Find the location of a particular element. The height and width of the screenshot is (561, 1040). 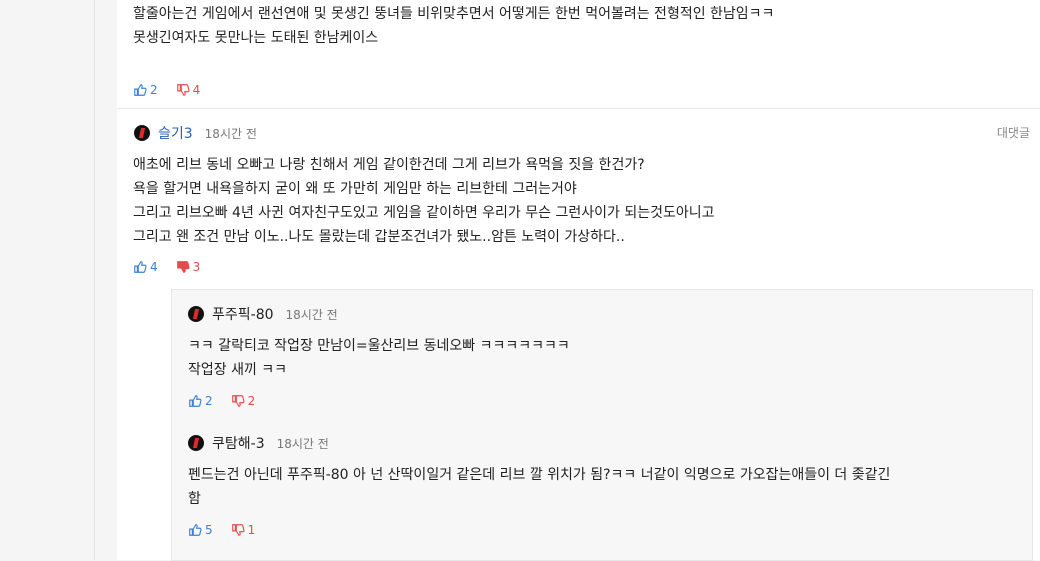

like-button: 5 is located at coordinates (200, 530).